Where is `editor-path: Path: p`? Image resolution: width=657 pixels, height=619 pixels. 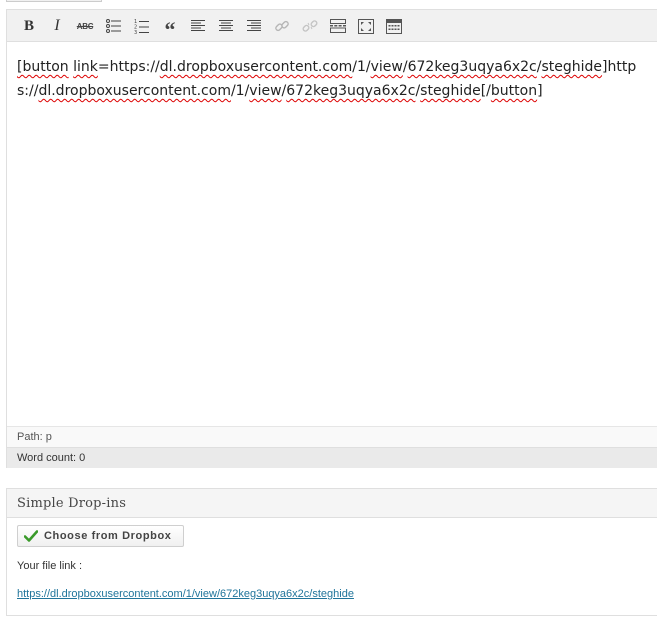
editor-path: Path: p is located at coordinates (34, 437).